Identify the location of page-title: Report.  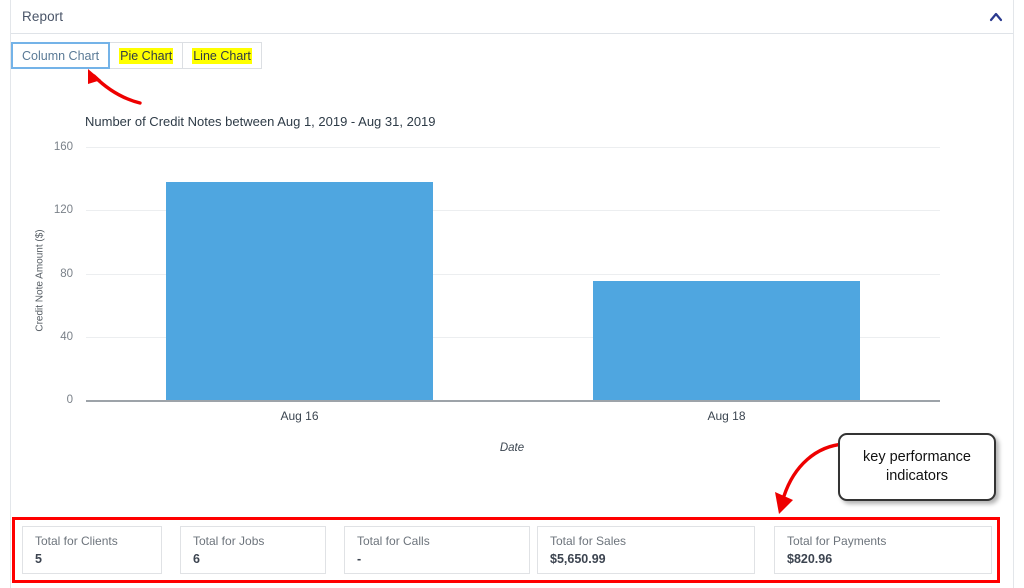
(43, 16).